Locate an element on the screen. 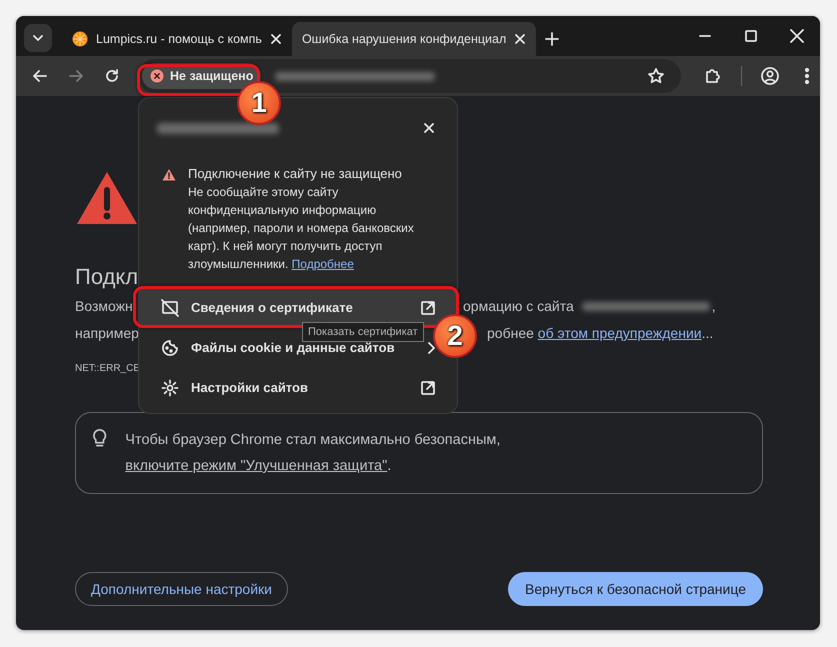 Image resolution: width=837 pixels, height=647 pixels. learn-more-link: Подробнее is located at coordinates (323, 264).